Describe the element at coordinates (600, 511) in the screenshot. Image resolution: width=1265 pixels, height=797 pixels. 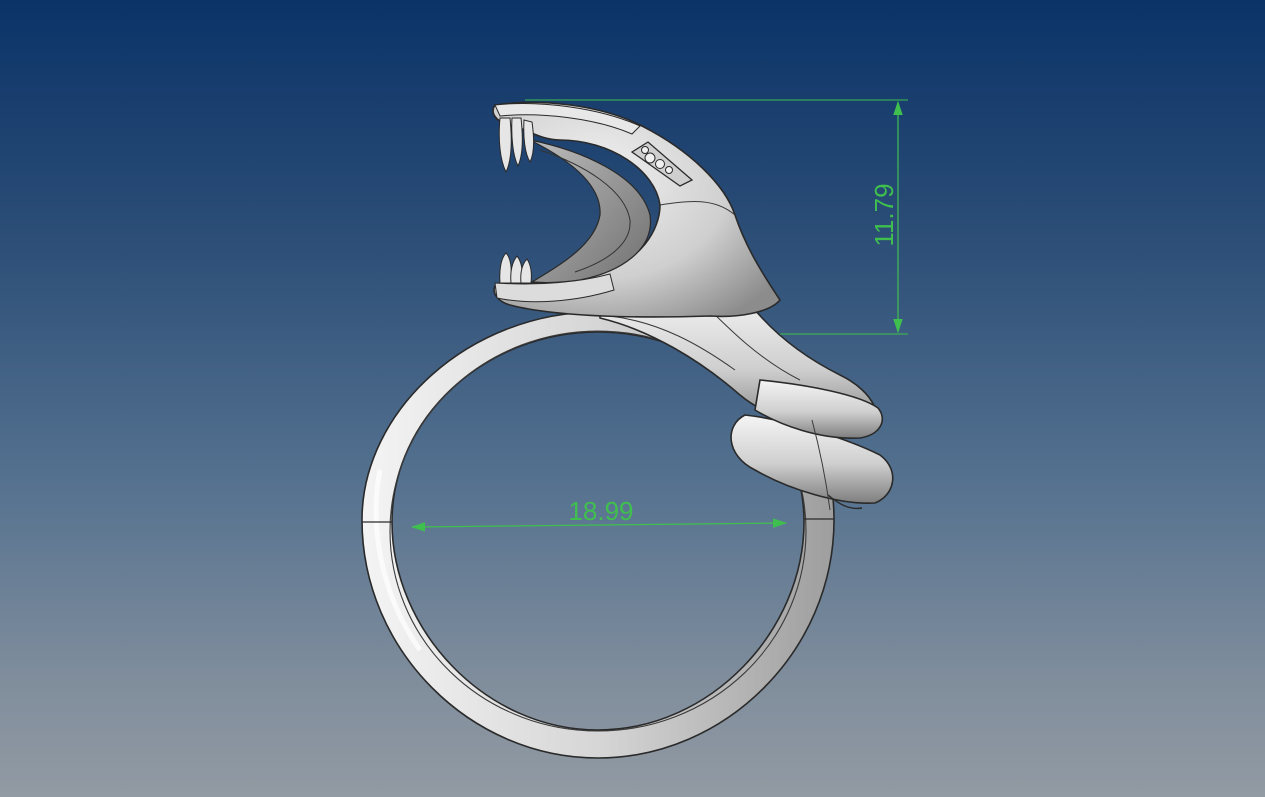
I see `dimension-inner-diameter-label: 18.99` at that location.